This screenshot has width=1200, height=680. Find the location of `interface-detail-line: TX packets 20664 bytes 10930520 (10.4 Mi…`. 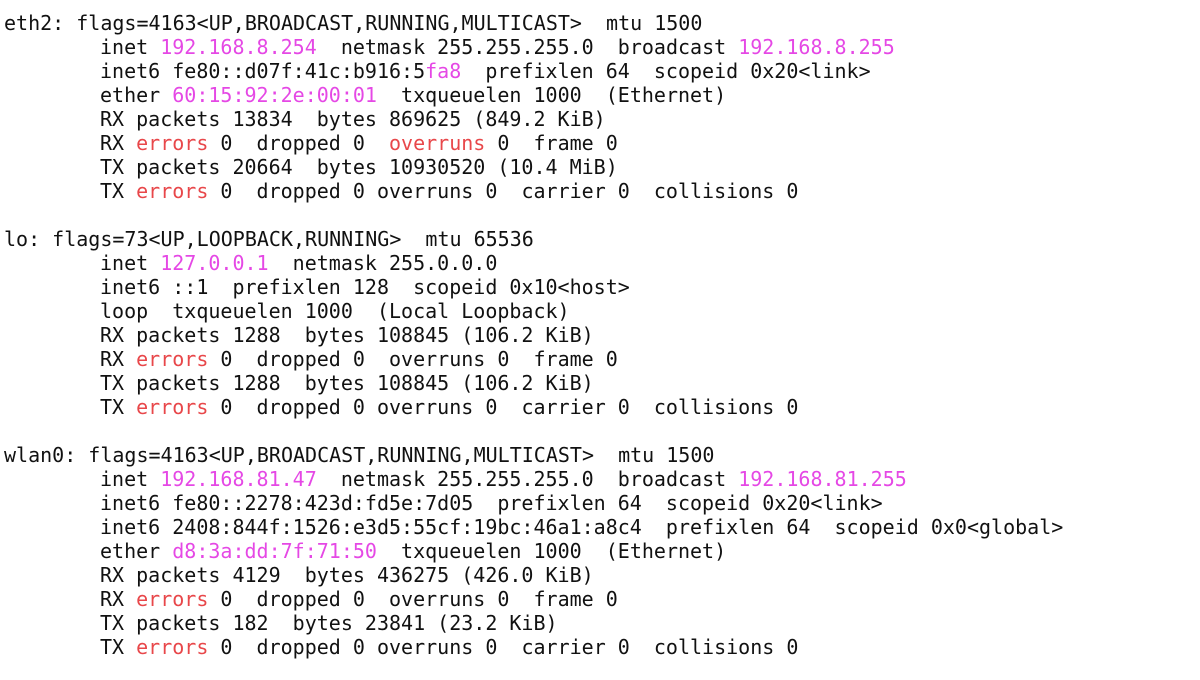

interface-detail-line: TX packets 20664 bytes 10930520 (10.4 Mi… is located at coordinates (602, 167).